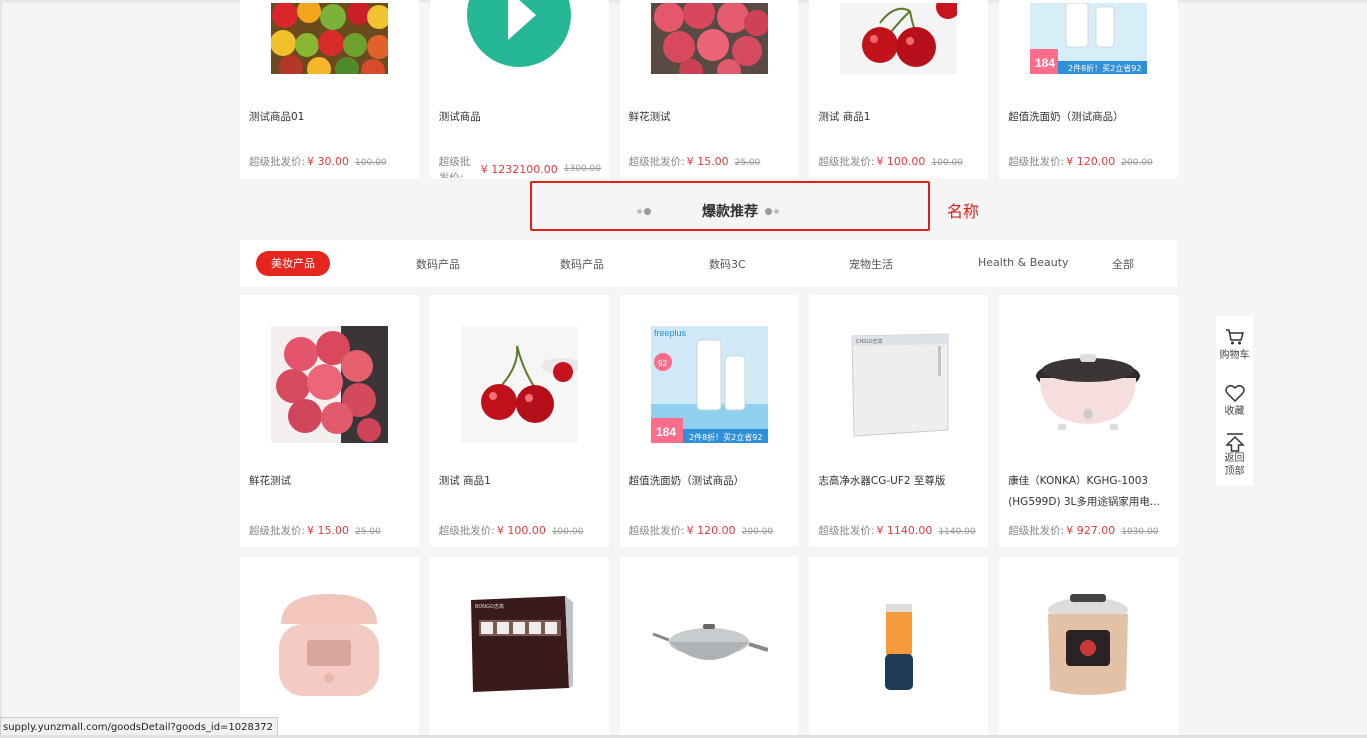 This screenshot has height=738, width=1367. Describe the element at coordinates (1234, 442) in the screenshot. I see `arrow-up-icon` at that location.